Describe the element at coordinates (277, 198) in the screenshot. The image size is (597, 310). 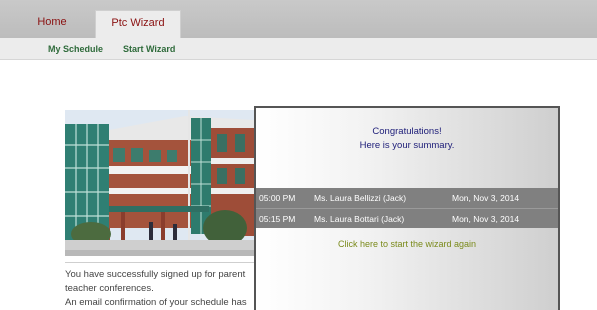
I see `row-time: 05:00 PM` at that location.